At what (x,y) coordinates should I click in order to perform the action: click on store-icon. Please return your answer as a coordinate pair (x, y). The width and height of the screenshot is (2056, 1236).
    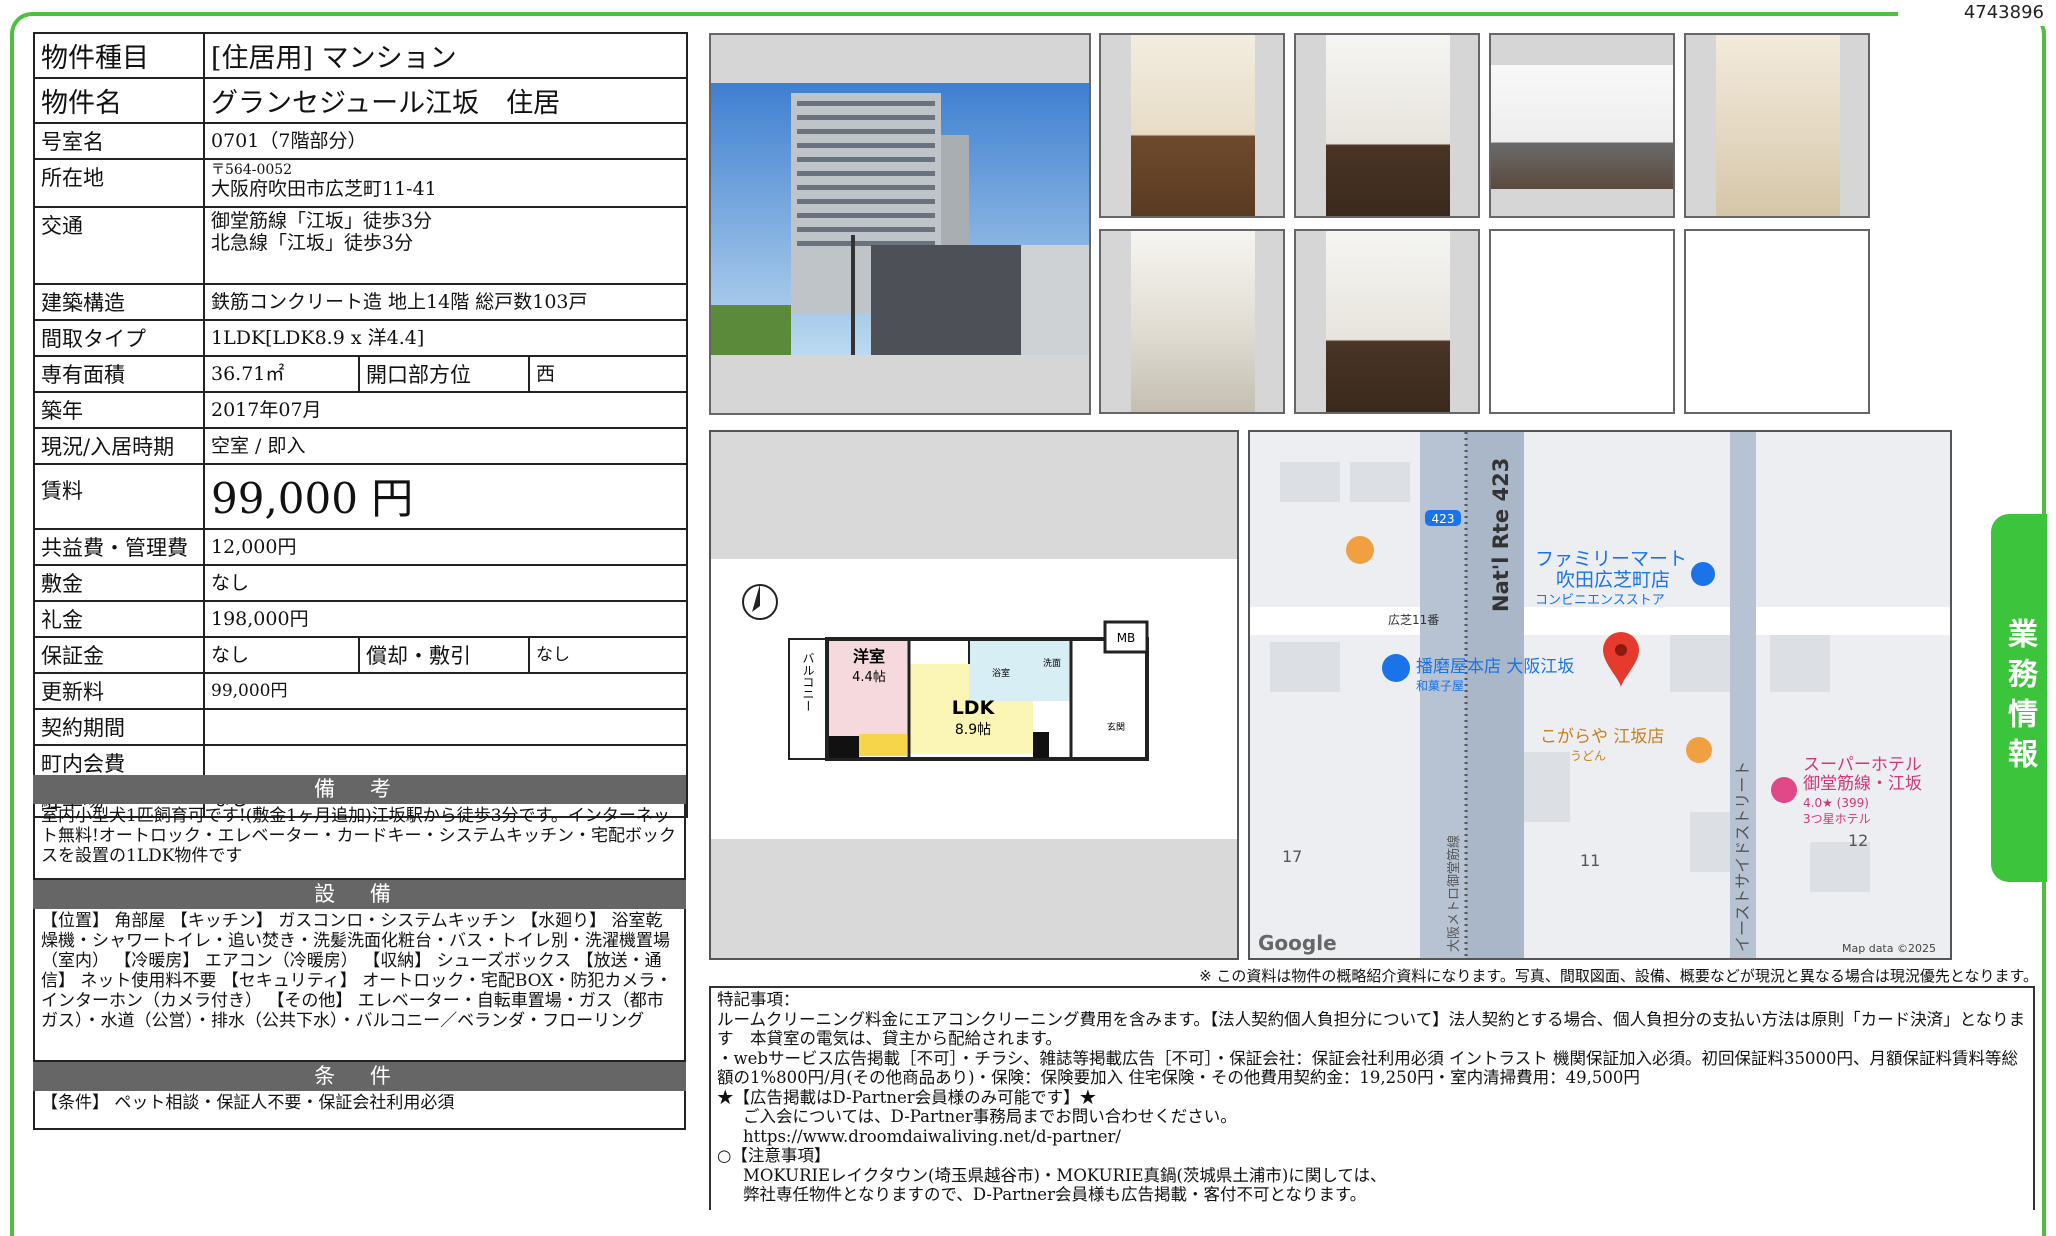
    Looking at the image, I should click on (1703, 574).